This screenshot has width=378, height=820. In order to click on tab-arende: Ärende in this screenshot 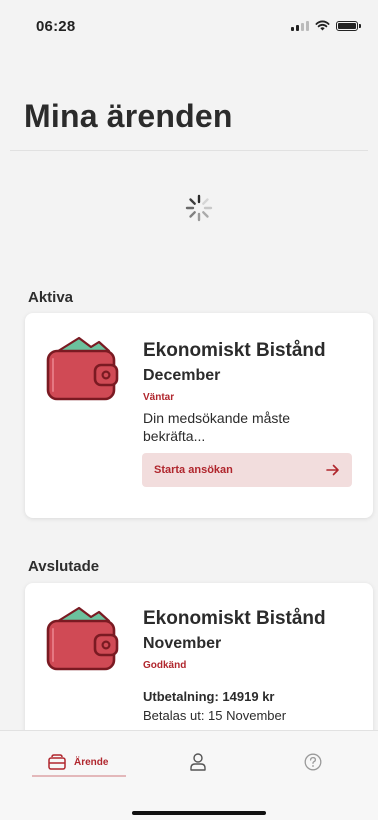, I will do `click(78, 762)`.